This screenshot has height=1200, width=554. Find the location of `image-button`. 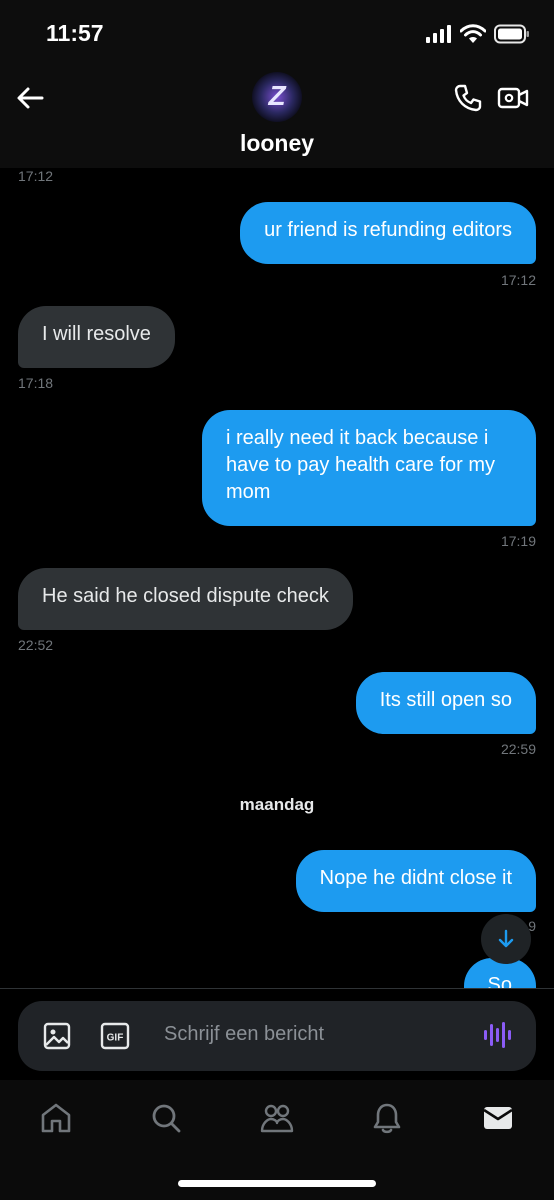

image-button is located at coordinates (57, 1038).